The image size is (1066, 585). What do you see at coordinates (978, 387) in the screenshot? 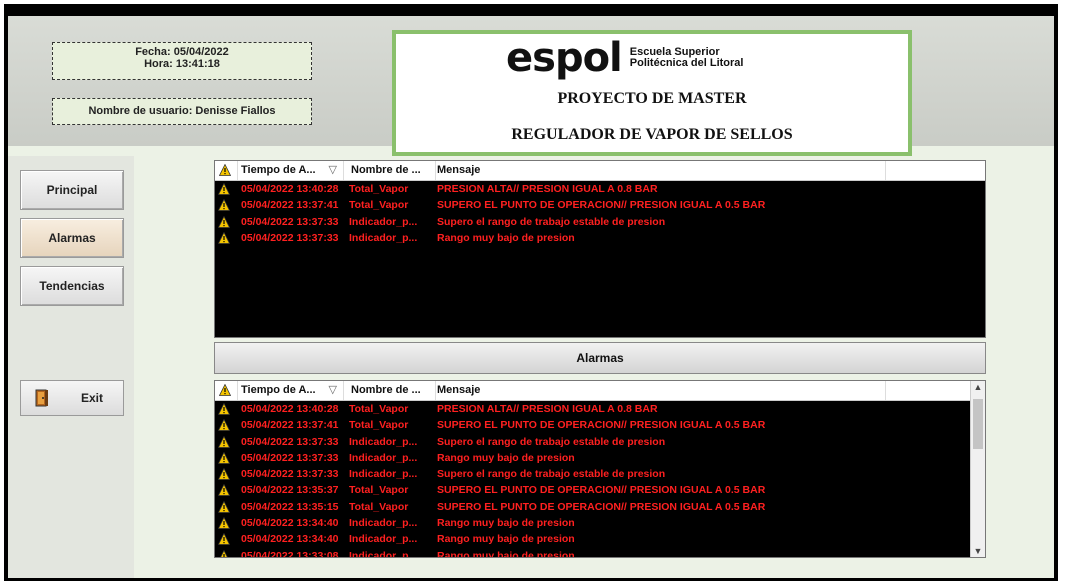
I see `scroll-up-icon: ▲` at bounding box center [978, 387].